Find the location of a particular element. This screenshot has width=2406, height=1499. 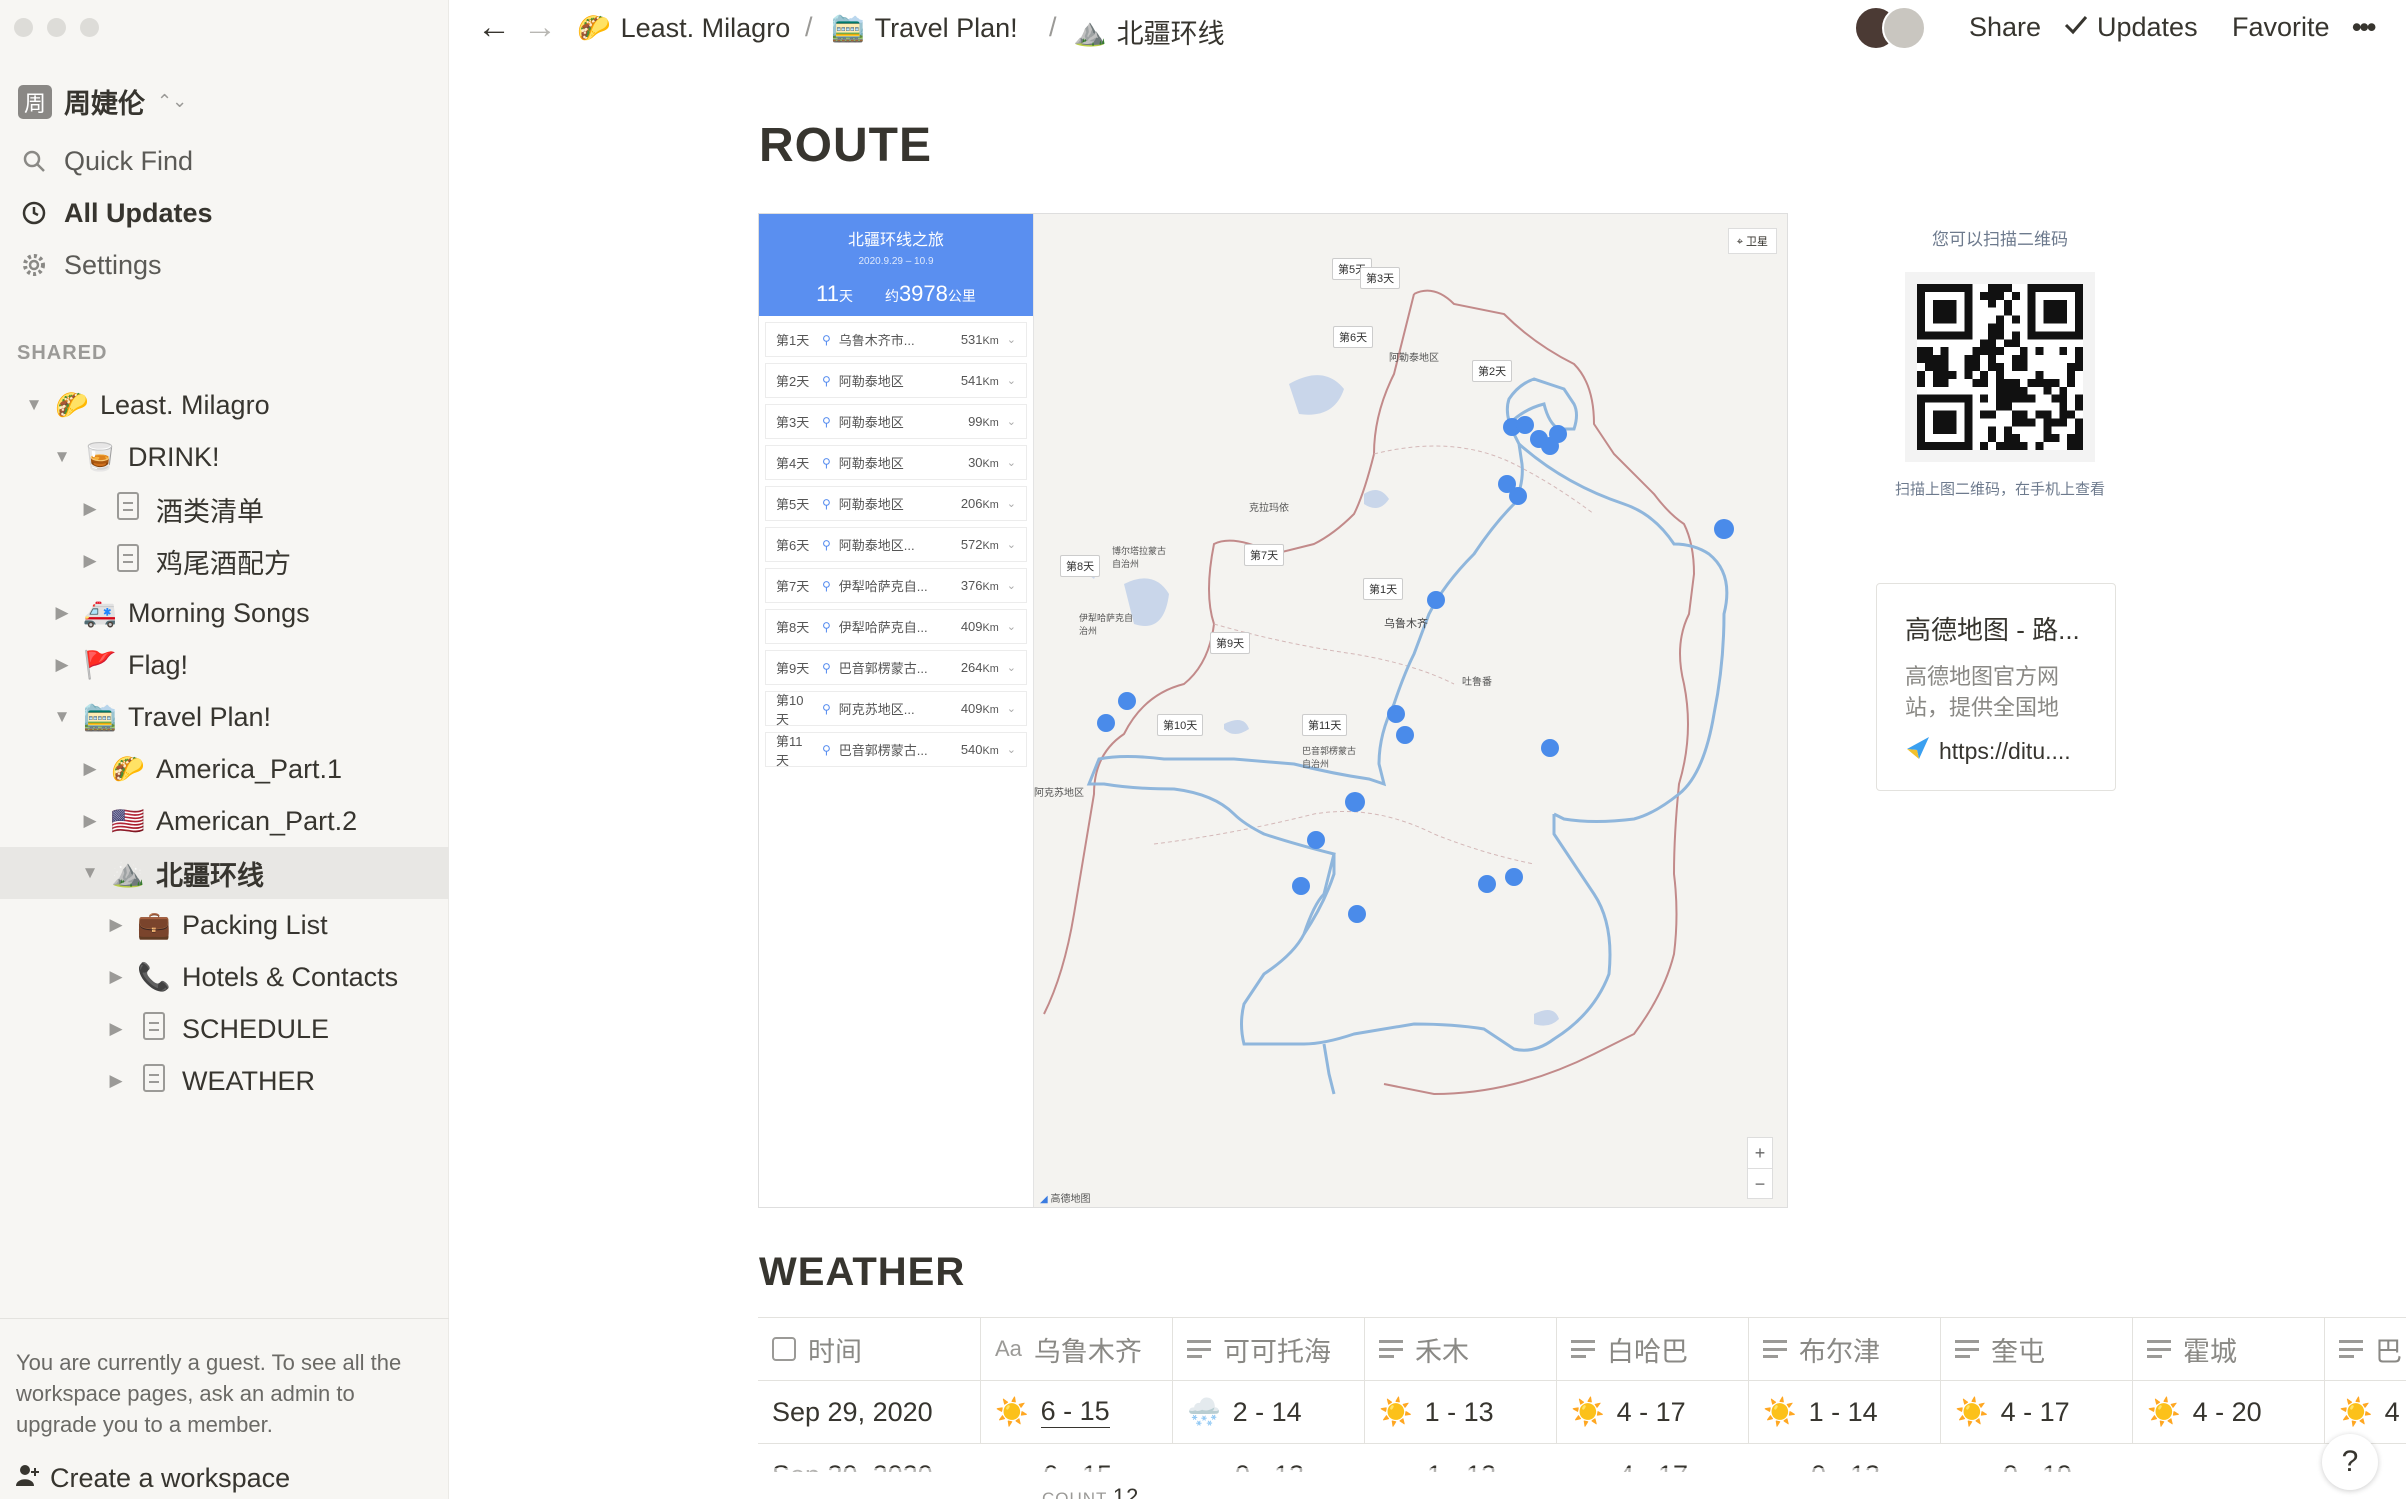

tree-item-liquor-list: ▶ 酒类清单 is located at coordinates (224, 509).